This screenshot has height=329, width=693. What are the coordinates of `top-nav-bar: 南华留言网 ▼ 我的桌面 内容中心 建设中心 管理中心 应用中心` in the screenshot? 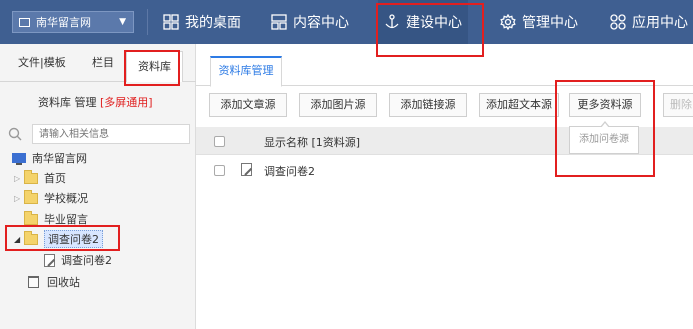 It's located at (346, 22).